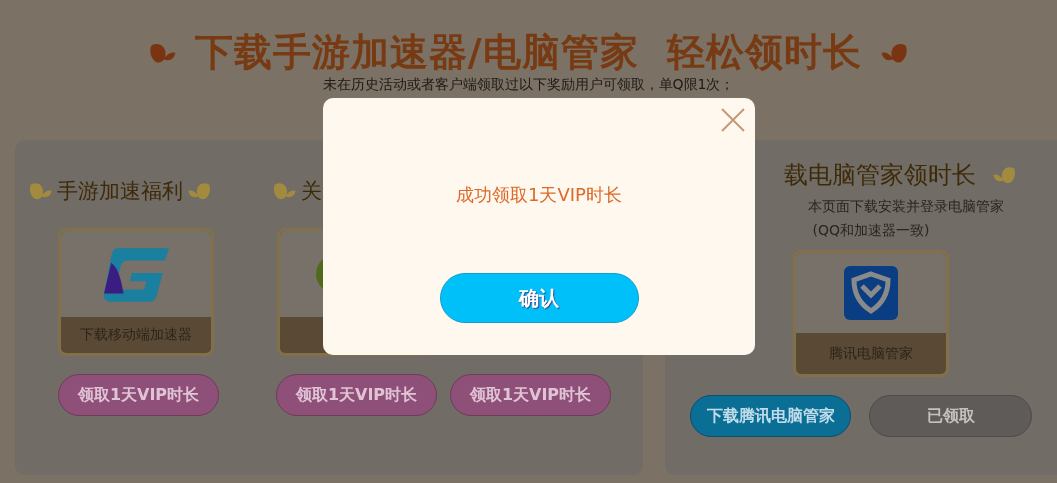 This screenshot has width=1057, height=483. I want to click on section-description: (QQ和加速器一致), so click(871, 231).